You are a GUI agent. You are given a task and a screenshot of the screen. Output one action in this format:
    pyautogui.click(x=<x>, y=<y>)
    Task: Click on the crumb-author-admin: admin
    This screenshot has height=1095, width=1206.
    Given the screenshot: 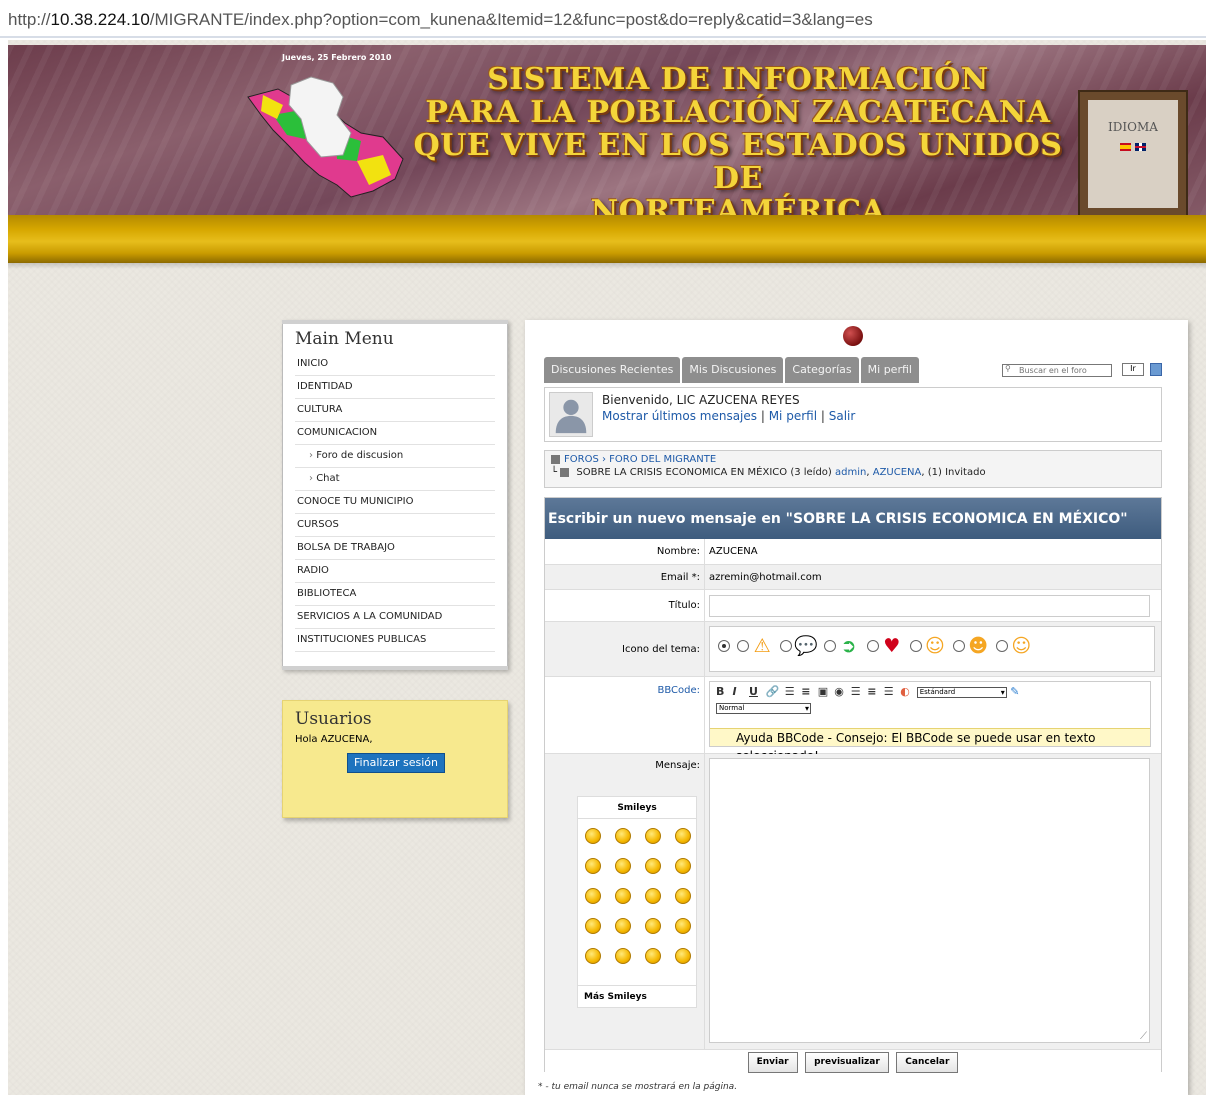 What is the action you would take?
    pyautogui.click(x=850, y=472)
    